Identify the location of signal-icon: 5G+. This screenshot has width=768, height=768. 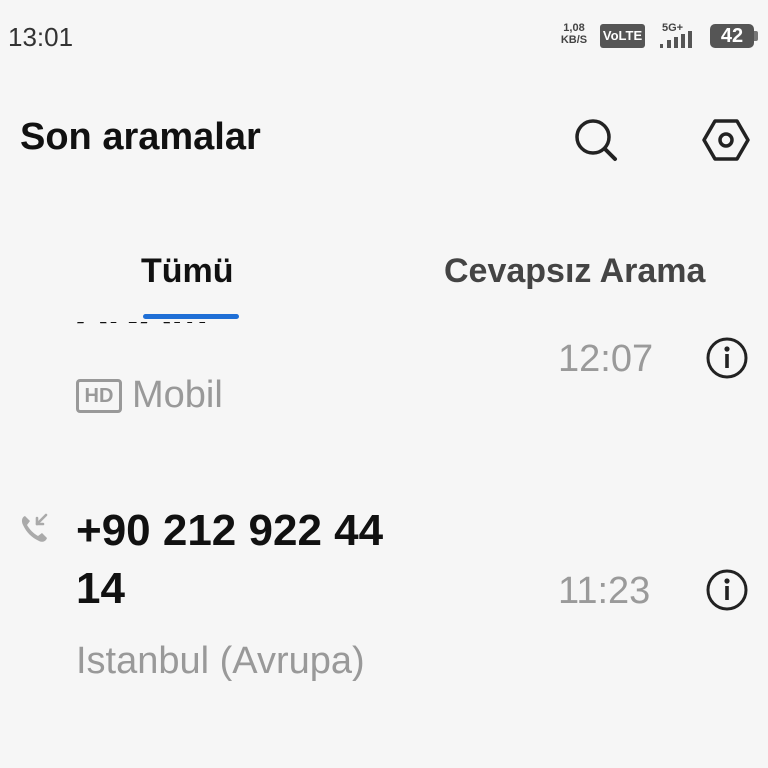
(680, 36).